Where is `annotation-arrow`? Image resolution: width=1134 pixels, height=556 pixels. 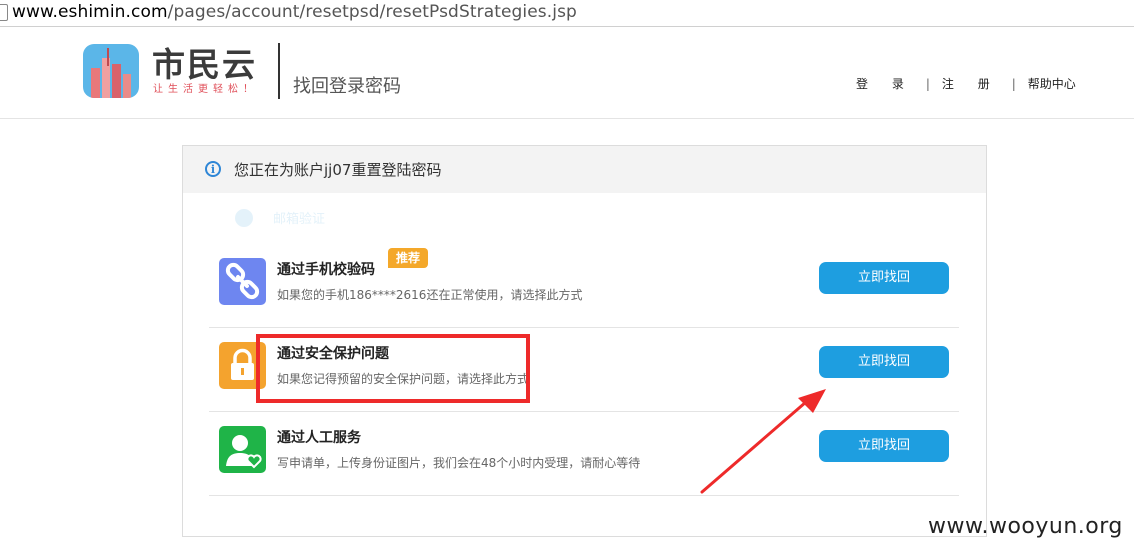
annotation-arrow is located at coordinates (763, 441).